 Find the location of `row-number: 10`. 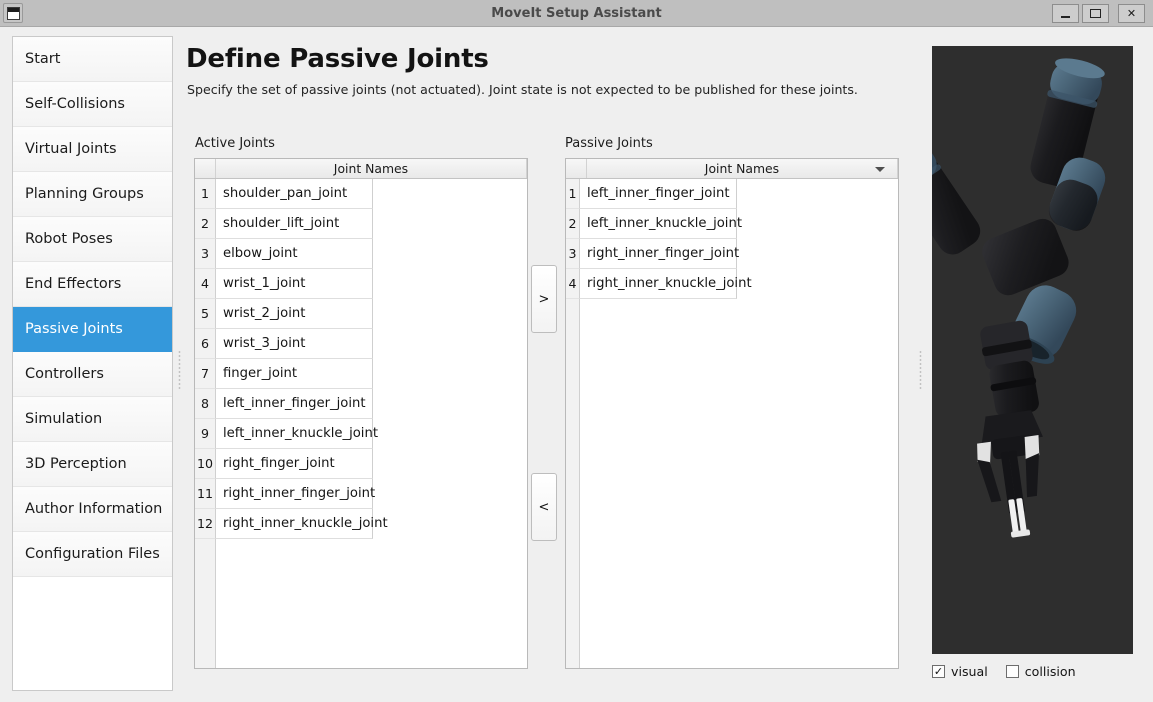

row-number: 10 is located at coordinates (205, 464).